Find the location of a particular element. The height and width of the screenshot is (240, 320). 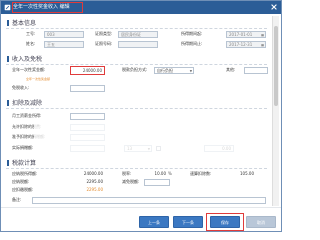

chevron-down-icon: ▼ is located at coordinates (190, 71).